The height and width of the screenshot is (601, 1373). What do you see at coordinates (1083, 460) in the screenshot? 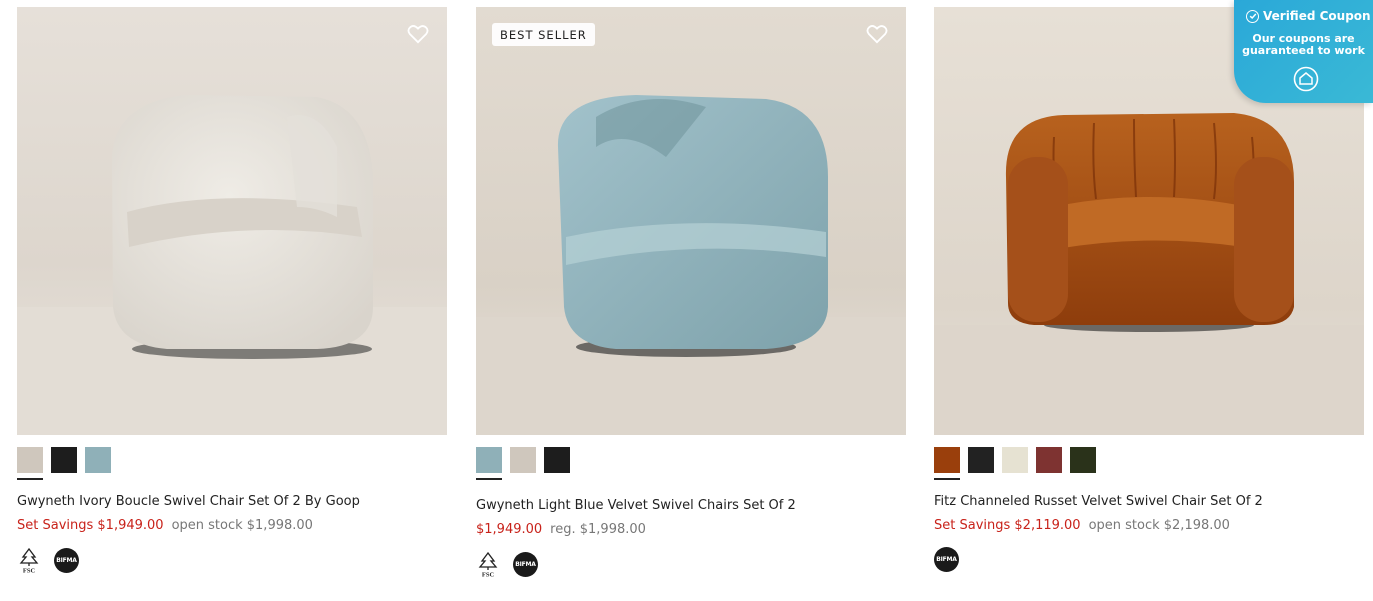
I see `color-swatch-dark-green` at bounding box center [1083, 460].